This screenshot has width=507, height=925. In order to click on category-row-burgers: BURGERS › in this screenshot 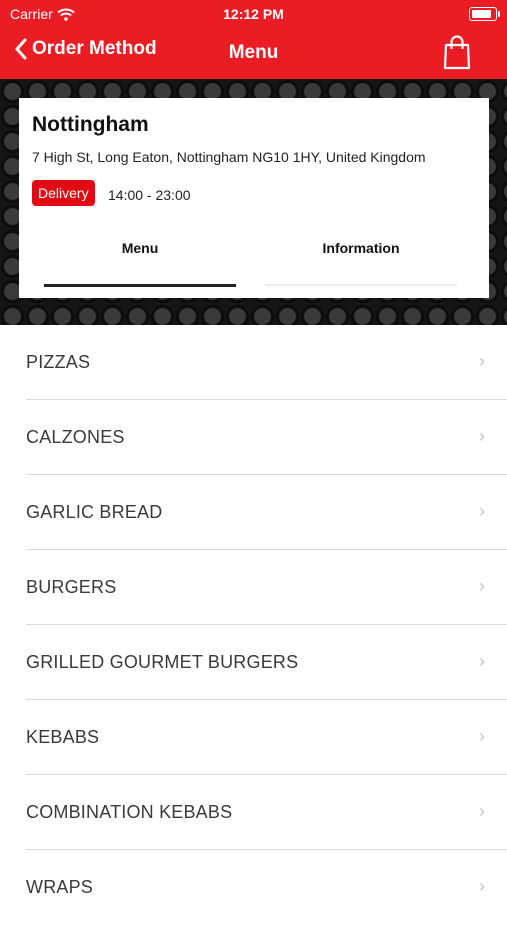, I will do `click(253, 587)`.